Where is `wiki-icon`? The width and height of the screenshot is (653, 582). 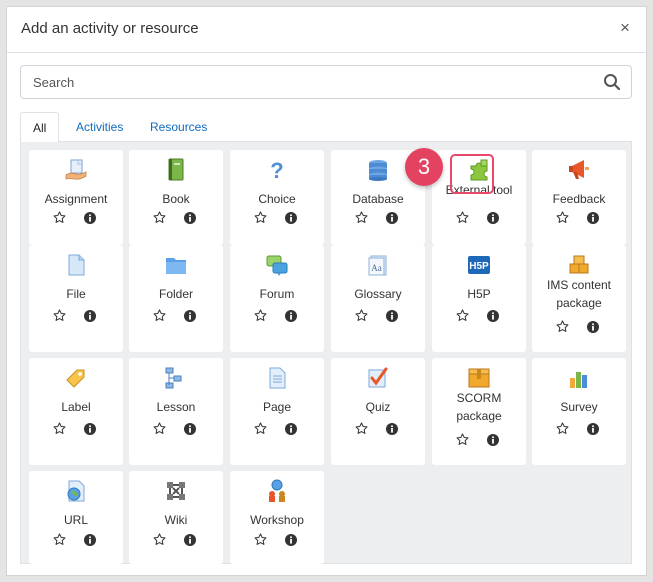
wiki-icon is located at coordinates (176, 491).